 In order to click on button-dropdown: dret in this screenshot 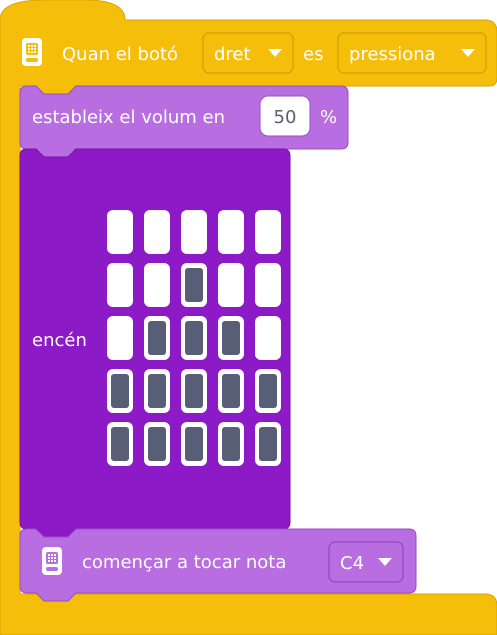, I will do `click(248, 53)`.